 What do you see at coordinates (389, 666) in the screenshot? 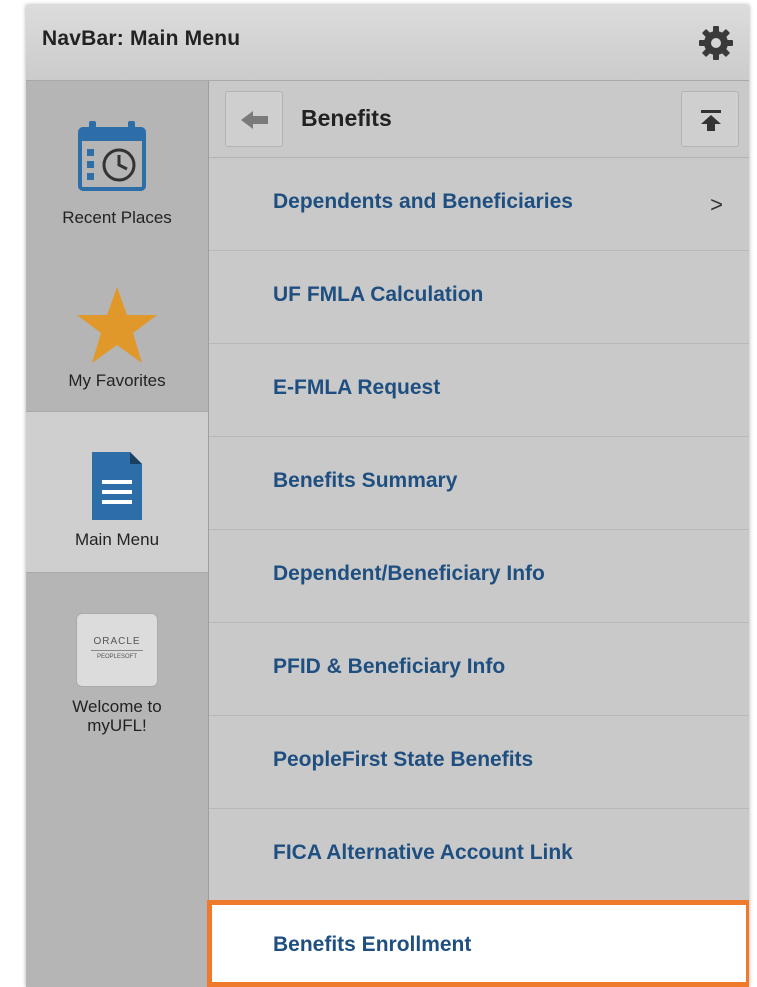
I see `menu-item-label: PFID & Beneficiary Info` at bounding box center [389, 666].